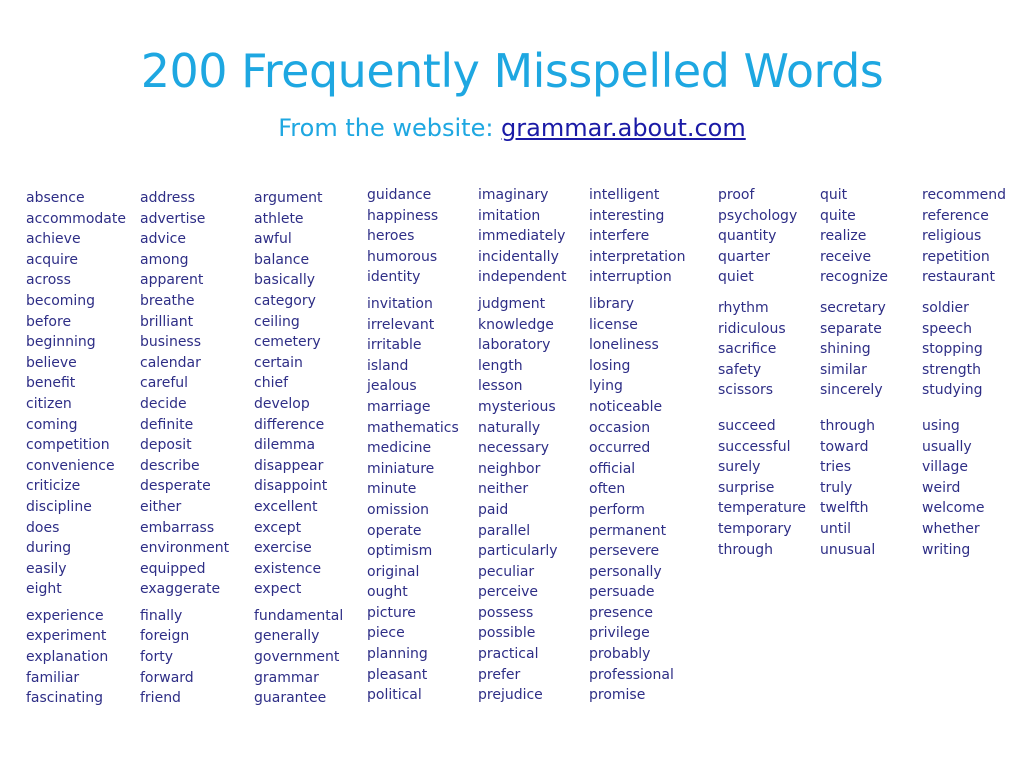 The image size is (1024, 768). Describe the element at coordinates (53, 239) in the screenshot. I see `word-item: achieve` at that location.